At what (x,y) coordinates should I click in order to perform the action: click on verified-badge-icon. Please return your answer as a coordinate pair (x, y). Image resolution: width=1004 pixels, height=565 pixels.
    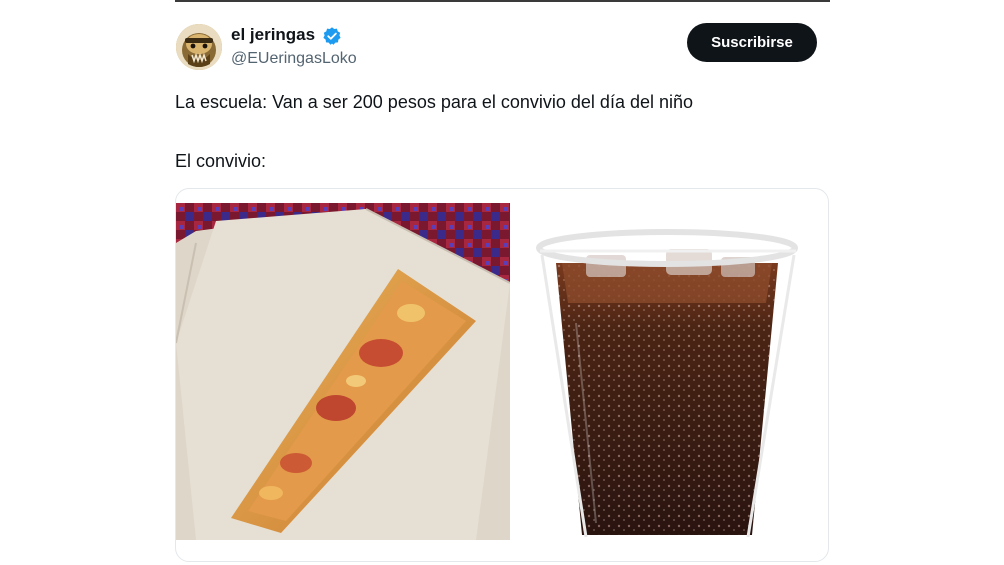
    Looking at the image, I should click on (332, 36).